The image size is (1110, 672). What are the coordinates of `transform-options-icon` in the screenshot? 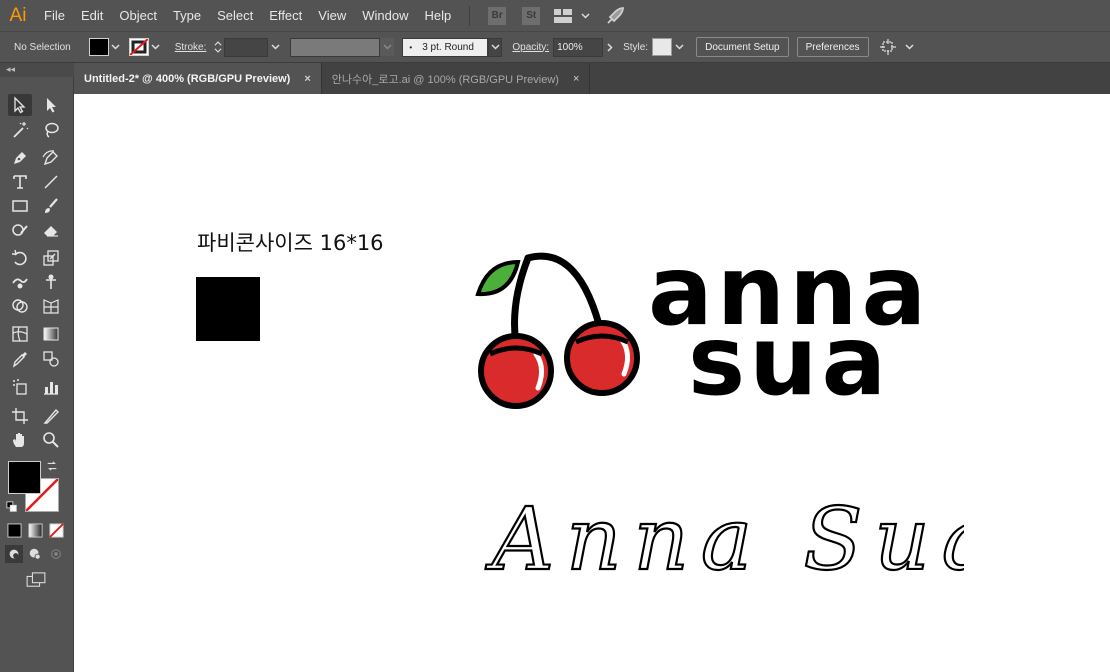 It's located at (888, 47).